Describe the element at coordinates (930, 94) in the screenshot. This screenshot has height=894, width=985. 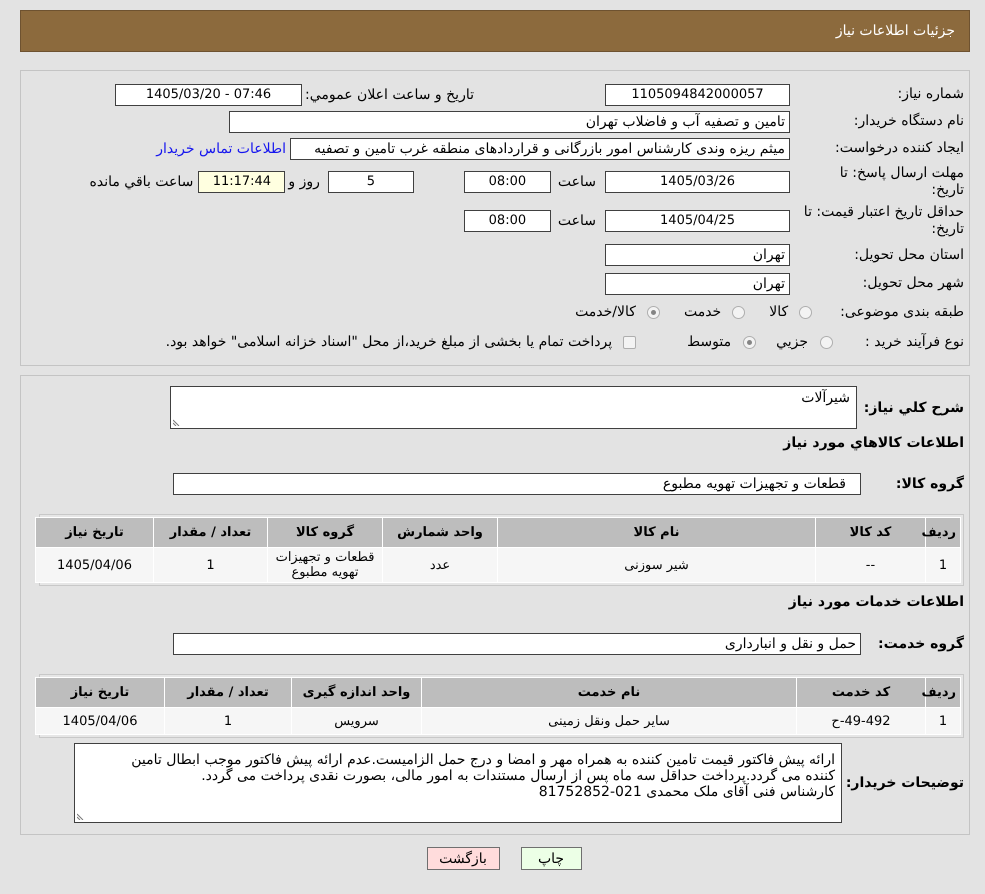
I see `field-label: شماره نیاز:` at that location.